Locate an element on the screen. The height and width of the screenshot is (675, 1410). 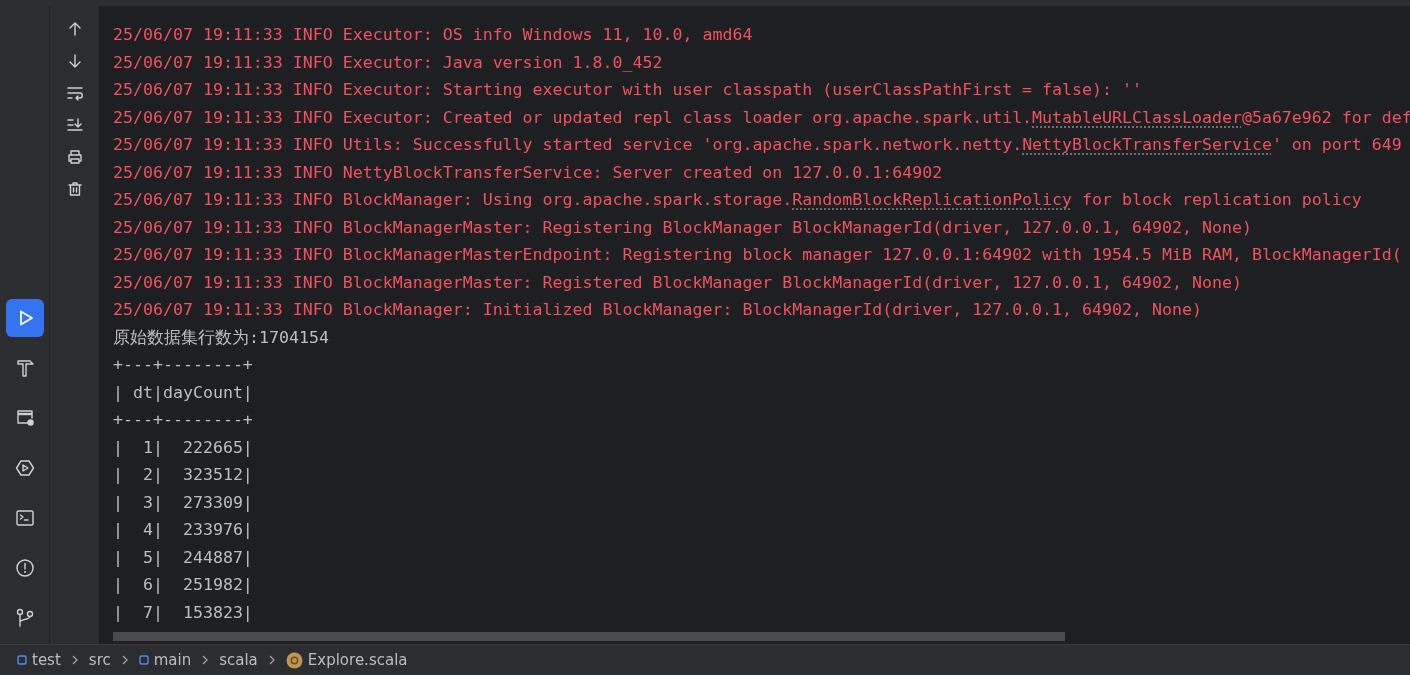
output-line: | 1| 222665| is located at coordinates (183, 447).